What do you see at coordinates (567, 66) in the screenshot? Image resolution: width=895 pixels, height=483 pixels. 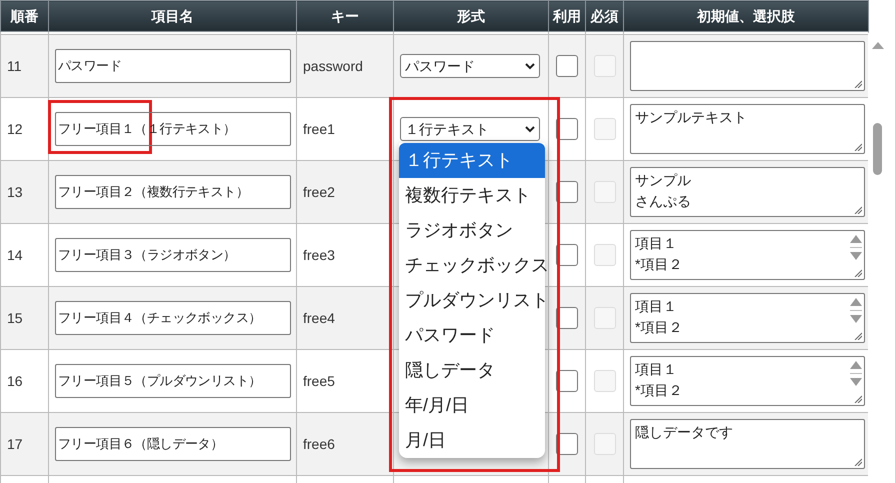 I see `use-checkbox` at bounding box center [567, 66].